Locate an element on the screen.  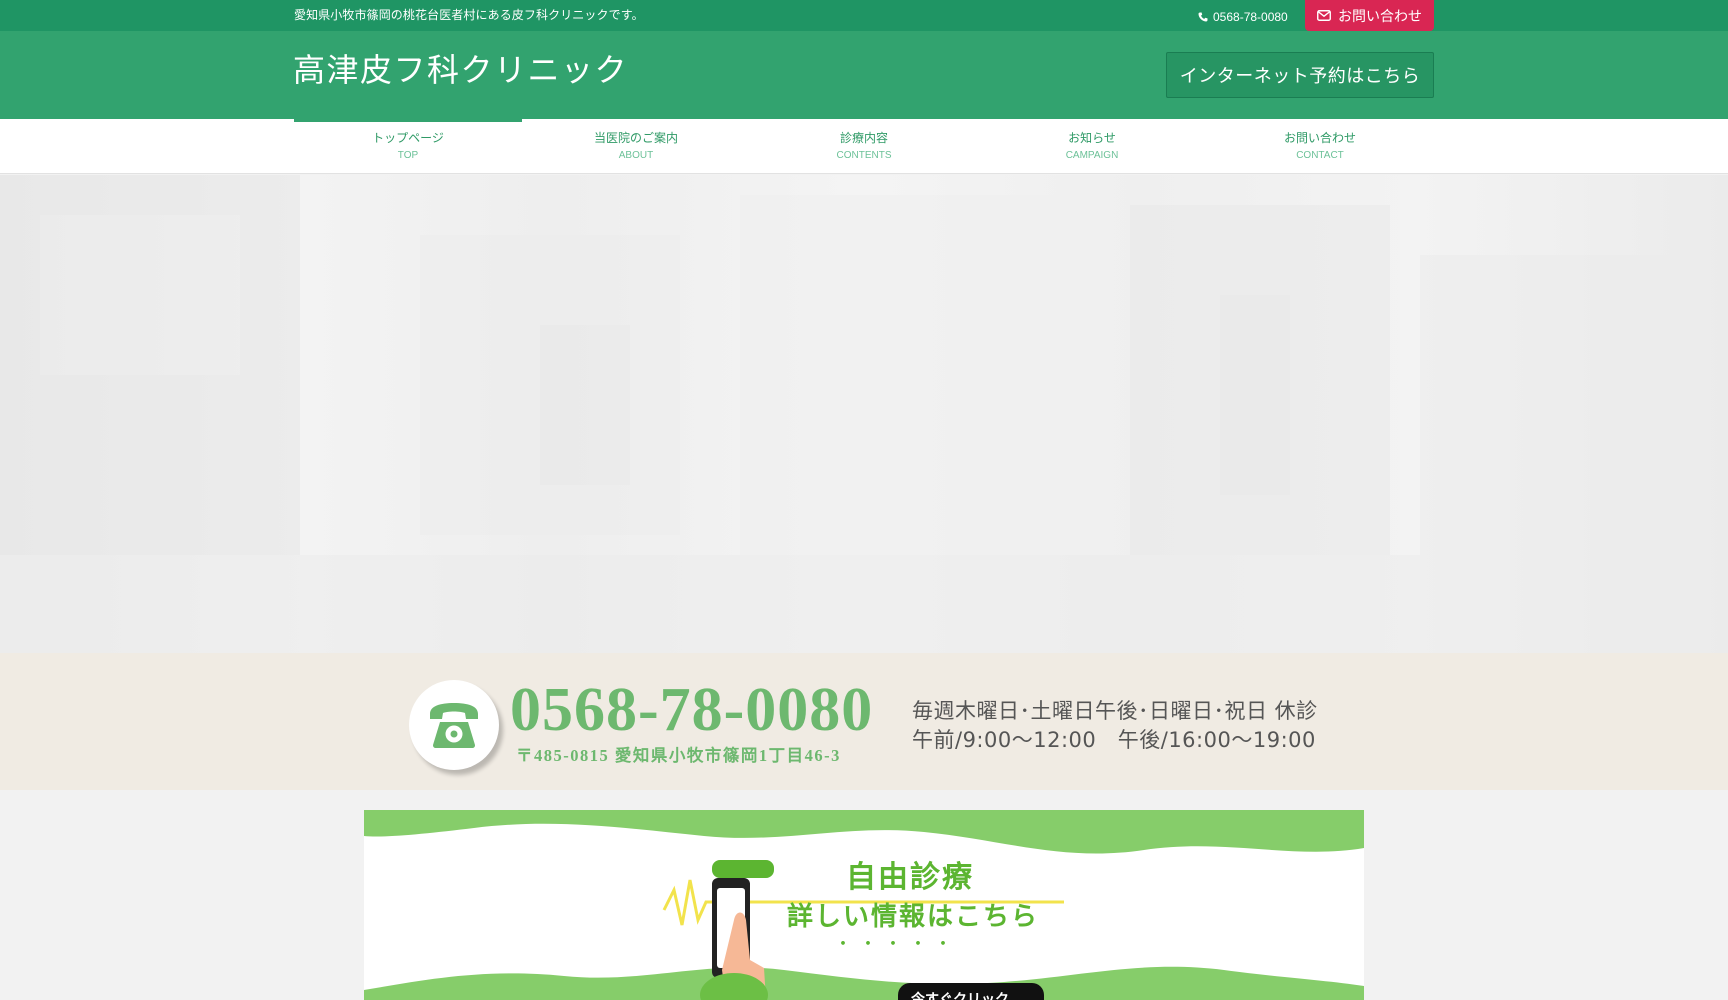
mail-icon is located at coordinates (1324, 15).